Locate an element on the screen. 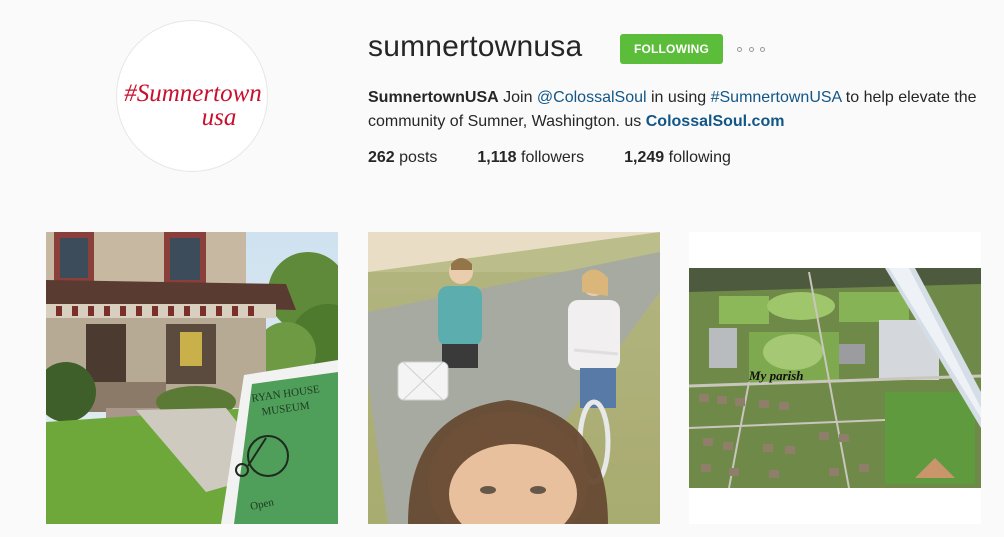 The height and width of the screenshot is (537, 1004). bio-name: SumnertownUSA is located at coordinates (433, 97).